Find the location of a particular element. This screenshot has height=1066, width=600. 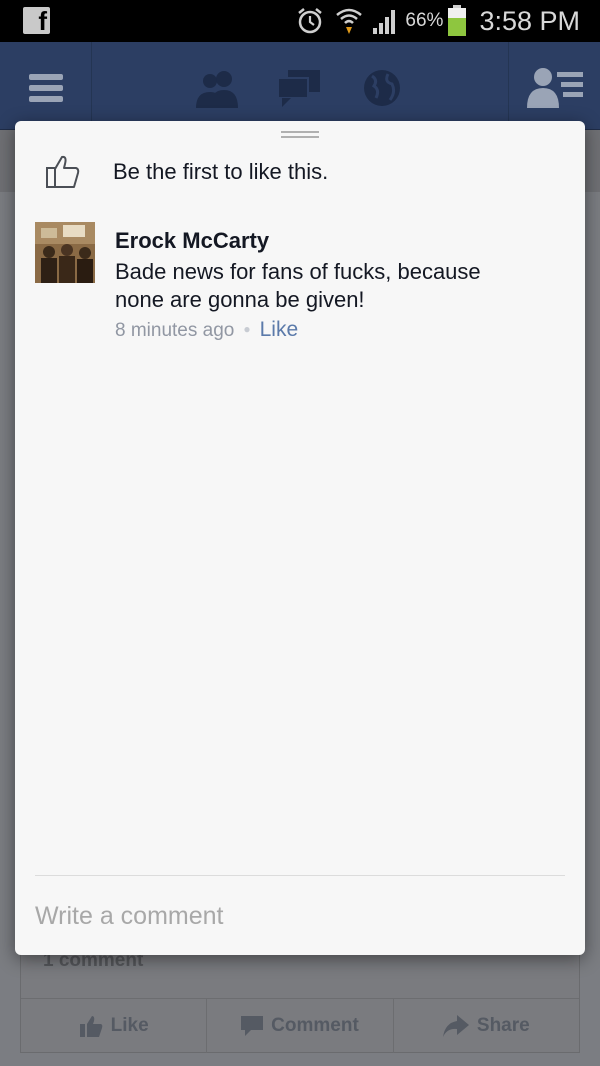

wifi-icon is located at coordinates (349, 21).